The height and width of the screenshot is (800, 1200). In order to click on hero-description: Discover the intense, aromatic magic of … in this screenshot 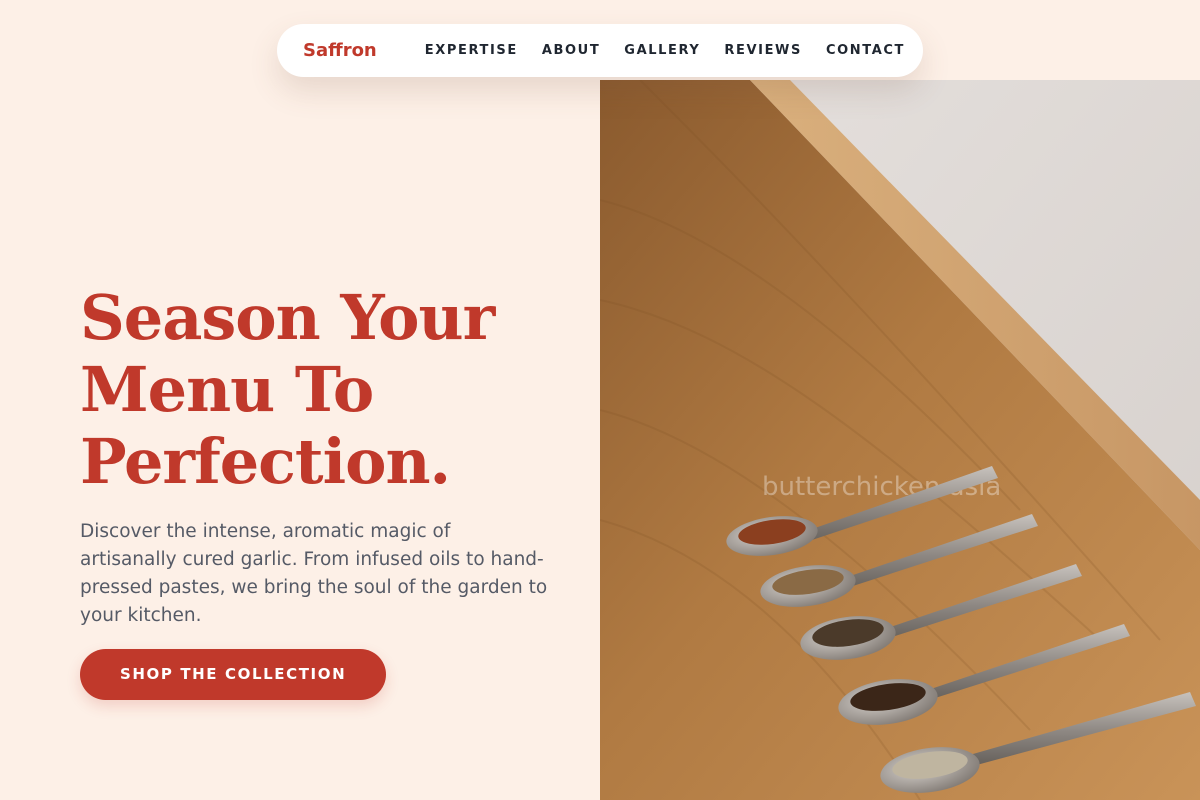, I will do `click(314, 573)`.